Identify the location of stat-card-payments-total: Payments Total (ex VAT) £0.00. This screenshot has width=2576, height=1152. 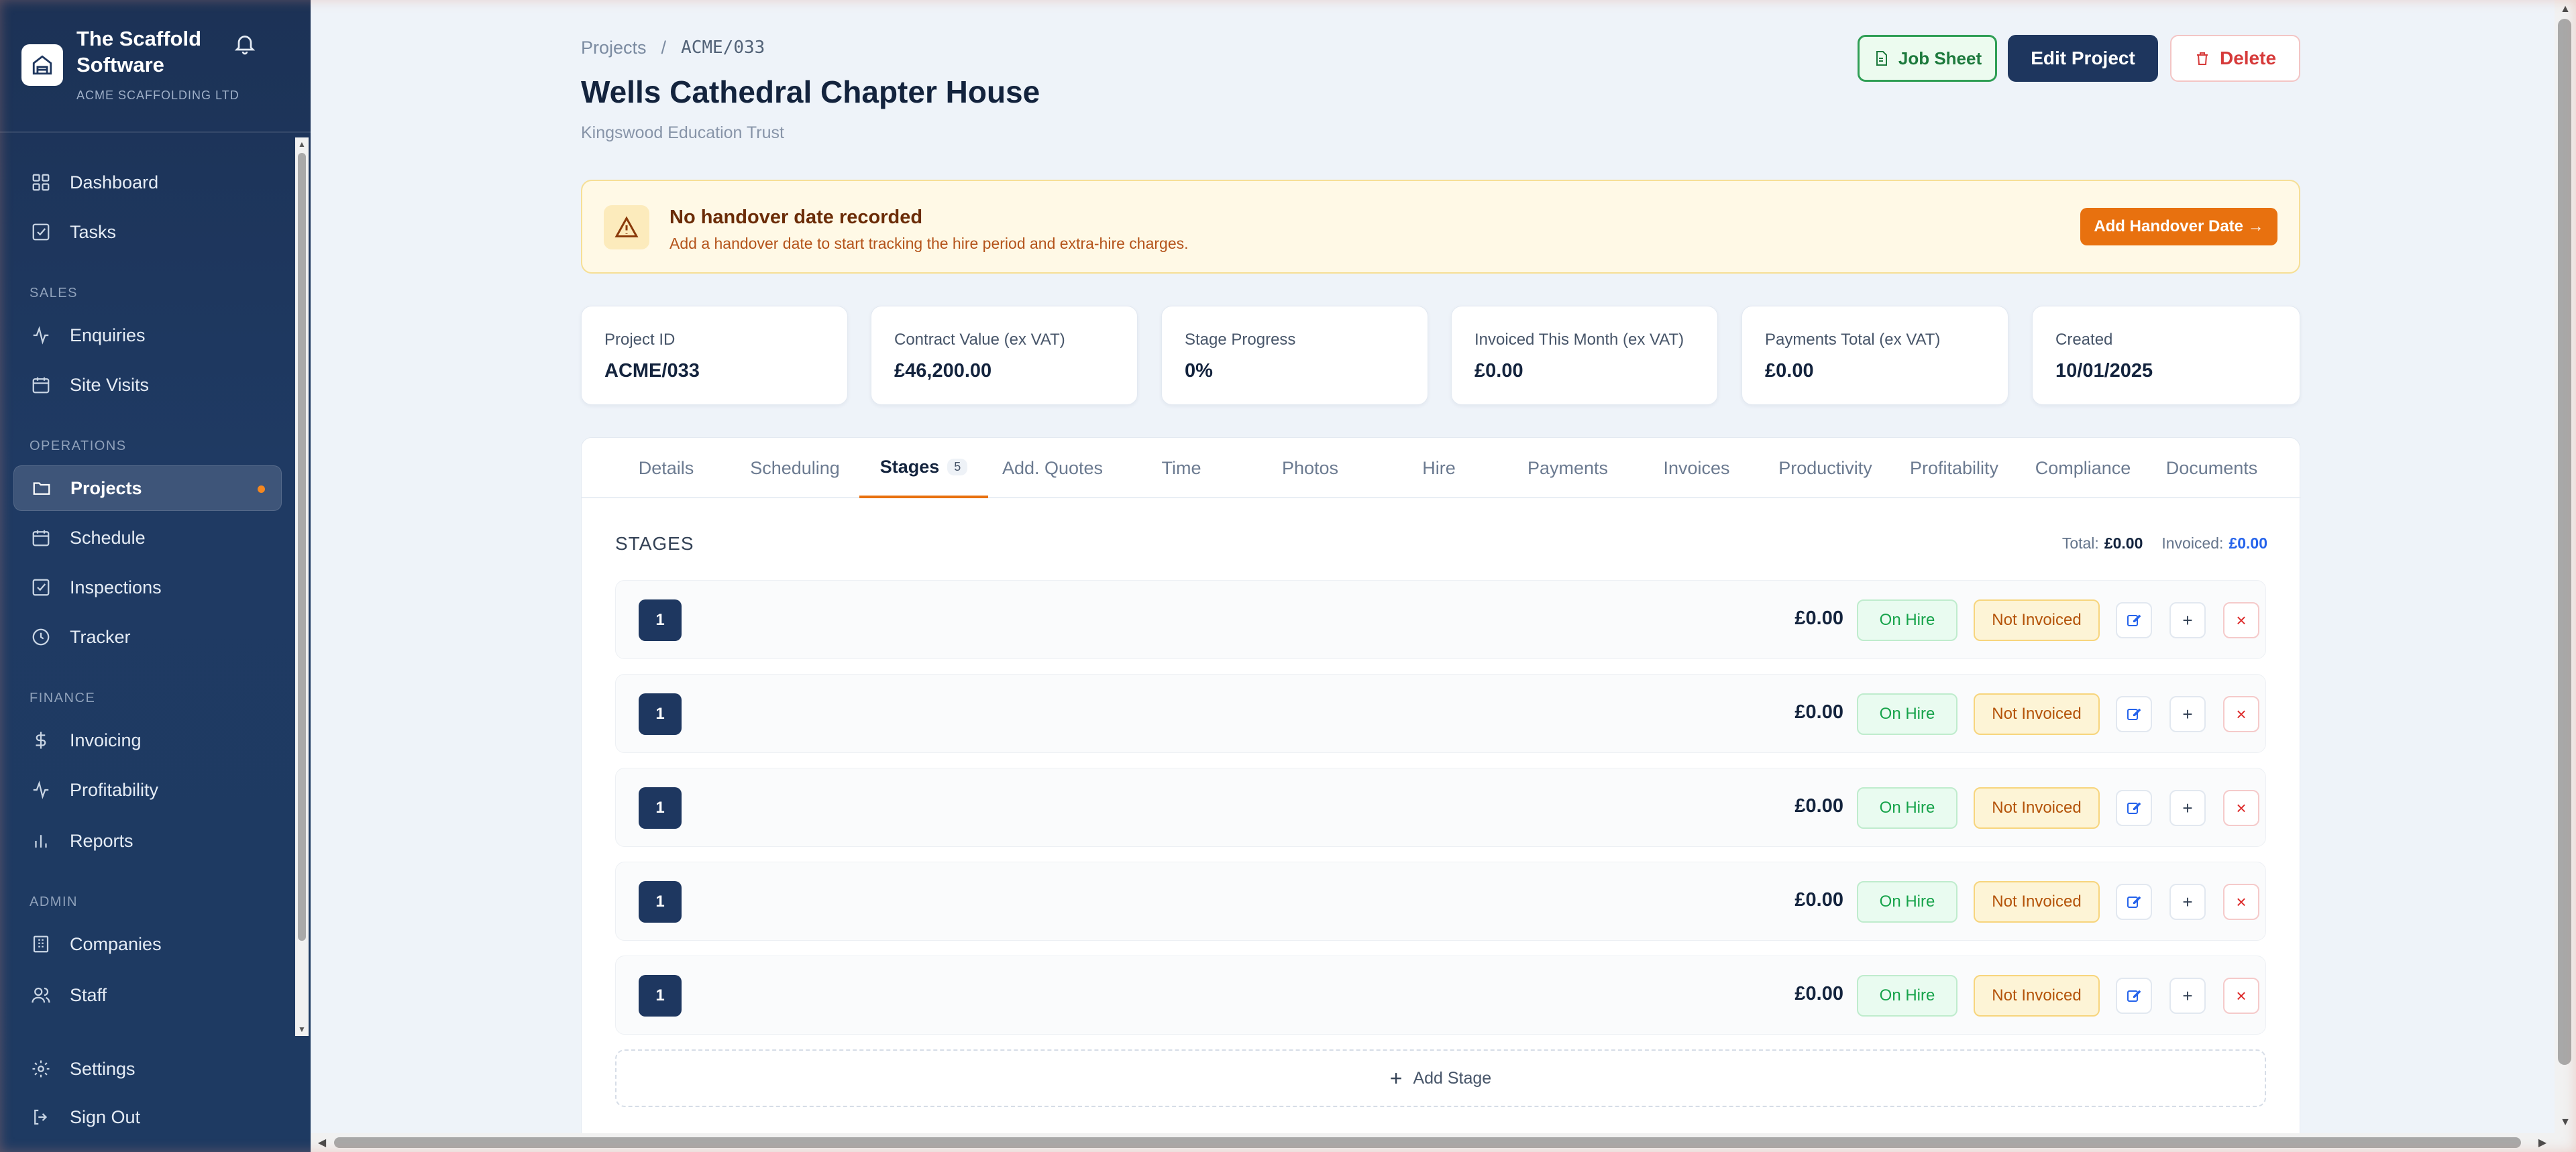
(1874, 355).